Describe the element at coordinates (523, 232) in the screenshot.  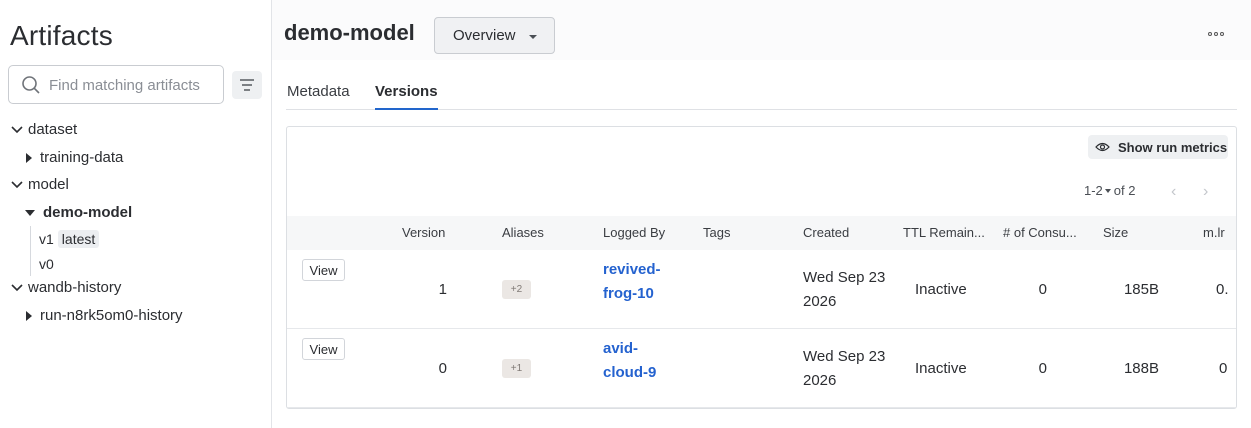
I see `column-header-aliases: Aliases` at that location.